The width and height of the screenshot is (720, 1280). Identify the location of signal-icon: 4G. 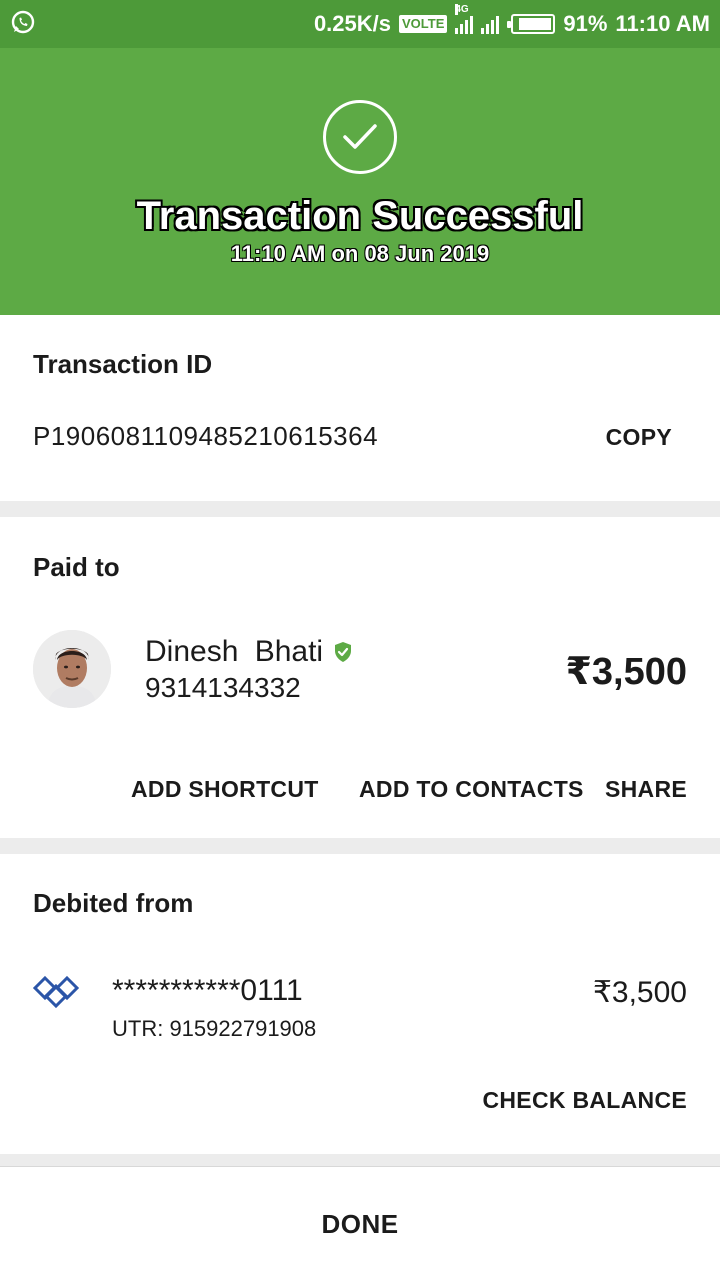
(464, 19).